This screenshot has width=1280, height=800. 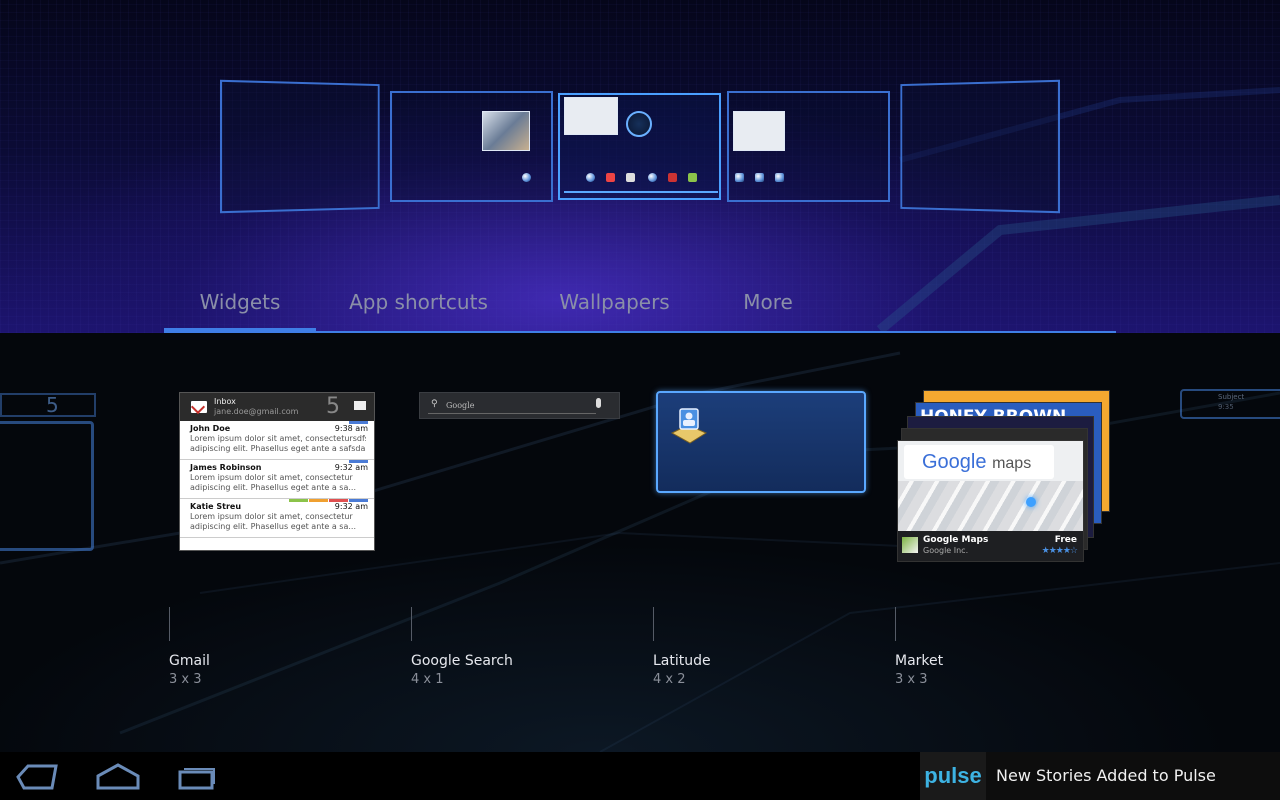 What do you see at coordinates (911, 679) in the screenshot?
I see `widget-size-market: 3 x 3` at bounding box center [911, 679].